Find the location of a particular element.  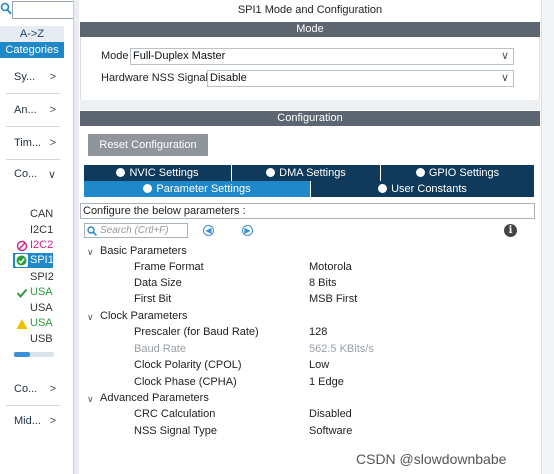

param-value-data-size: 8 Bits is located at coordinates (323, 283).